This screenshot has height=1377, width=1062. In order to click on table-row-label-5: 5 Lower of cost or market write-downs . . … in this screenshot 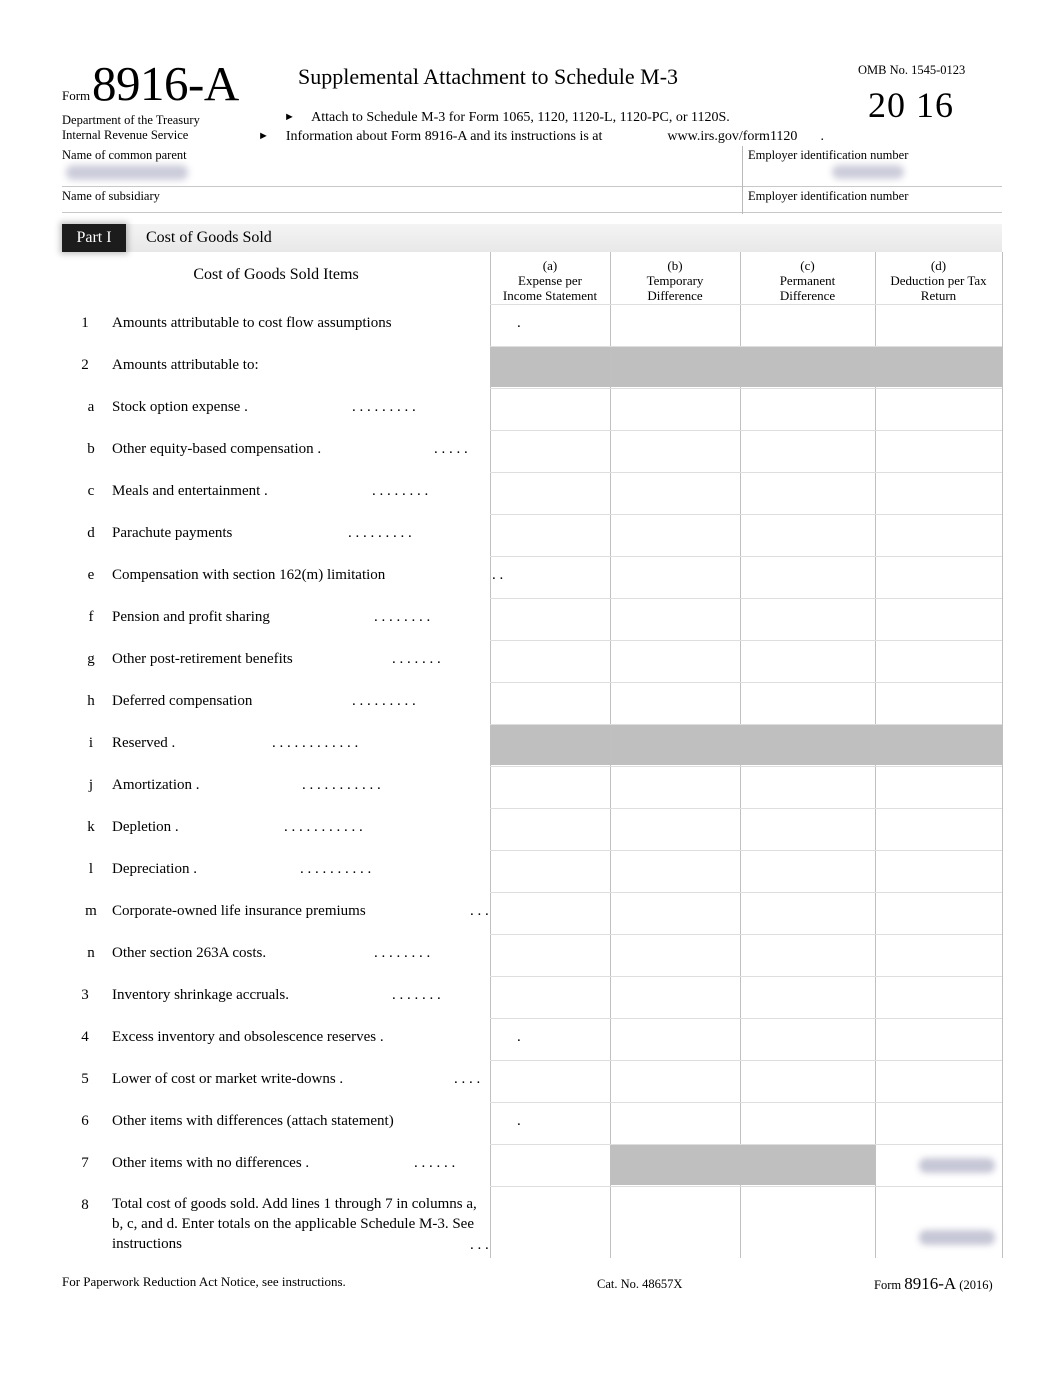, I will do `click(272, 1081)`.